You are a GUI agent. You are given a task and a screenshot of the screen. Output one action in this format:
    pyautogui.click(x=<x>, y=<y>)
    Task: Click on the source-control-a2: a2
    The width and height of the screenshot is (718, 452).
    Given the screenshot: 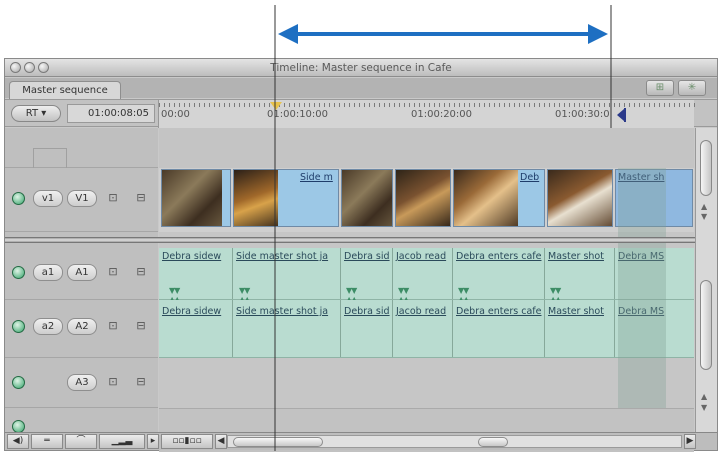 What is the action you would take?
    pyautogui.click(x=48, y=326)
    